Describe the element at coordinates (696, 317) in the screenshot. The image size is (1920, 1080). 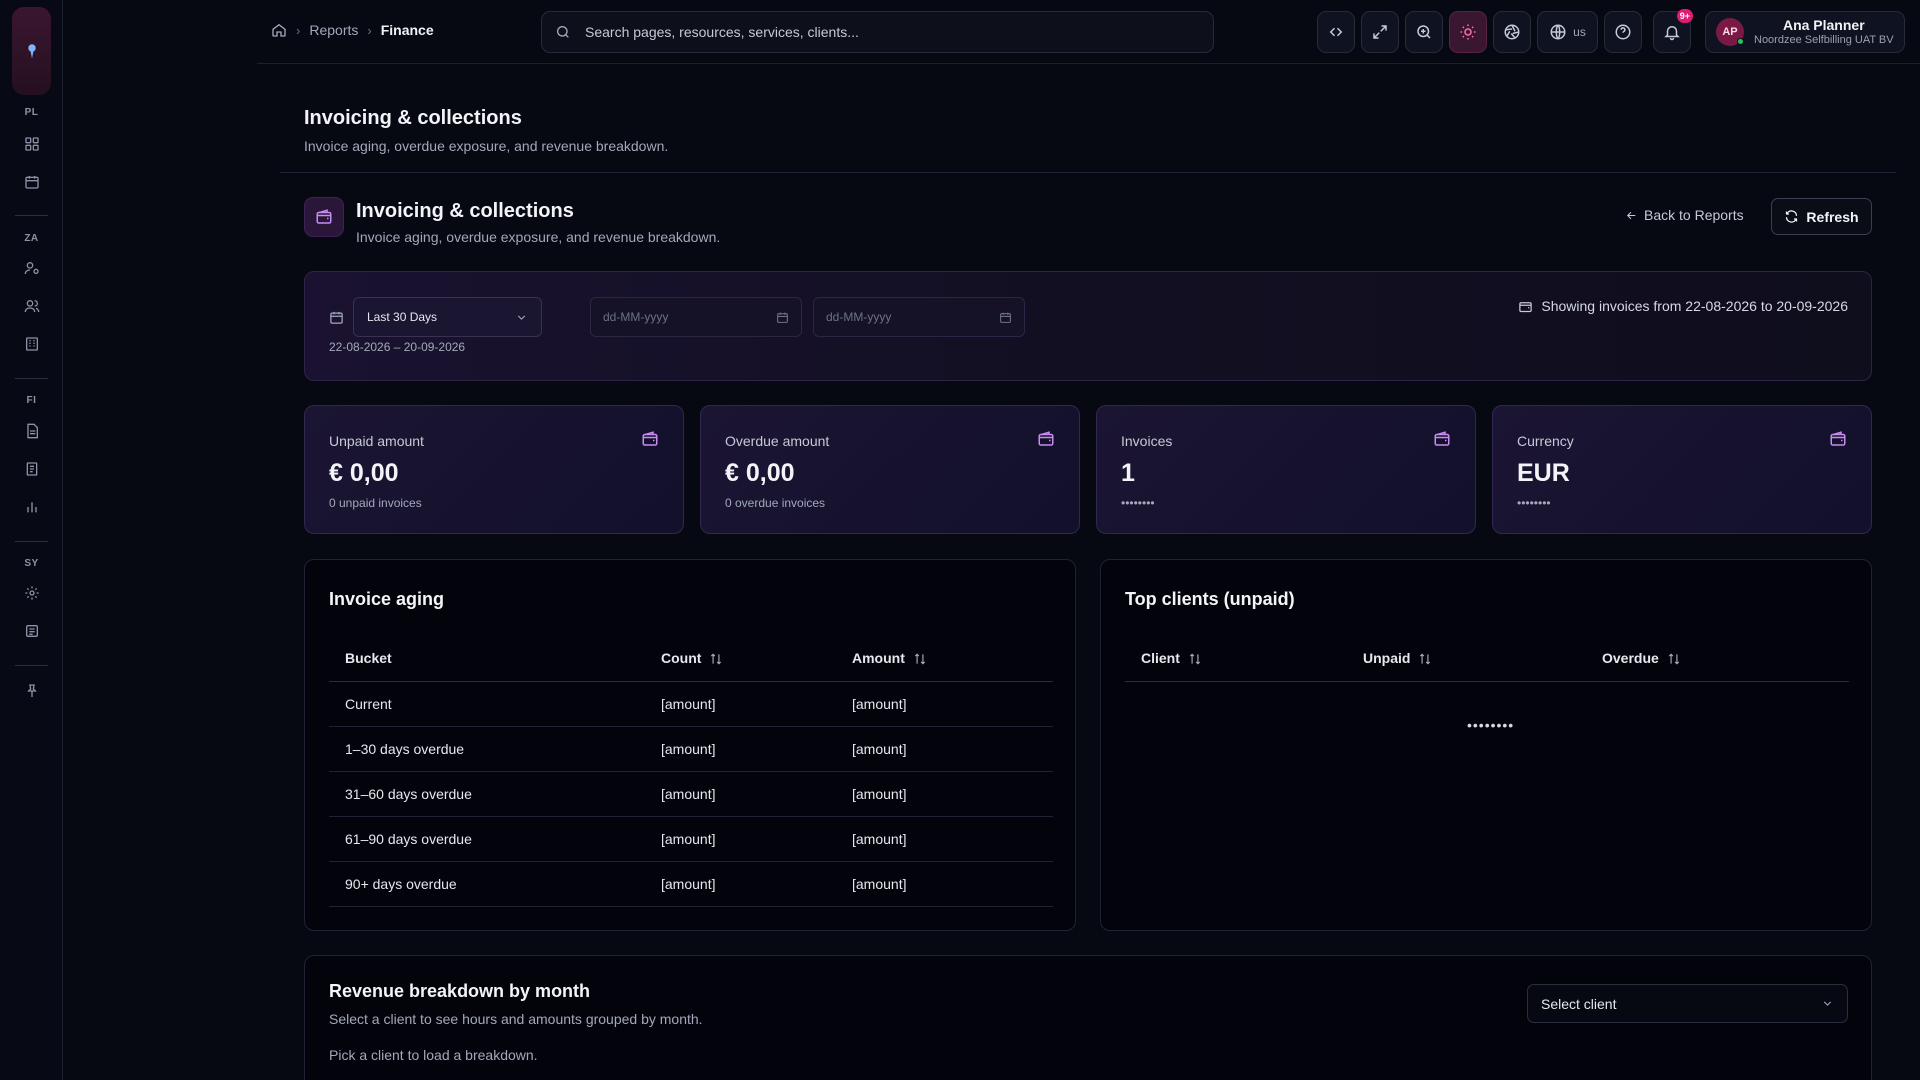
I see `from-date-input: dd-MM-yyyy` at that location.